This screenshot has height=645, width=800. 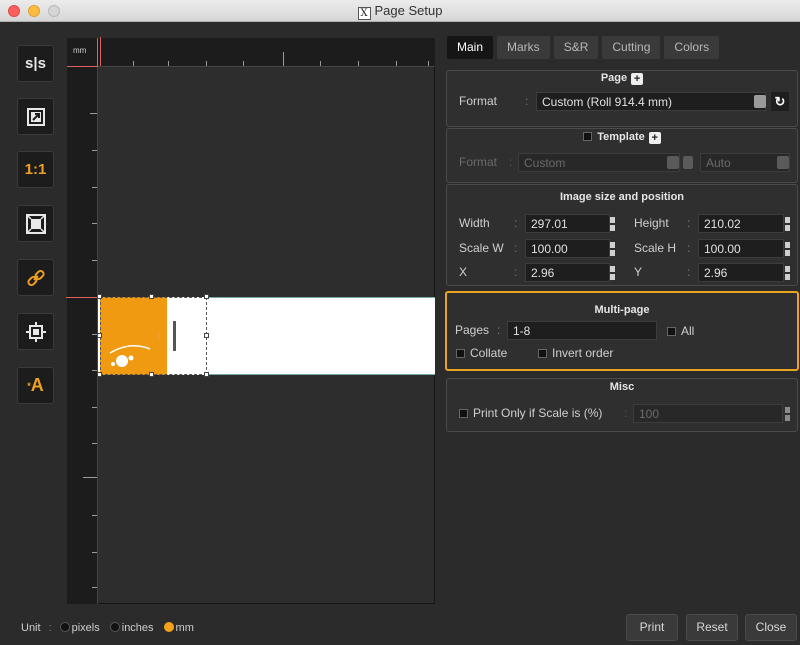 I want to click on print-only-stepper, so click(x=787, y=413).